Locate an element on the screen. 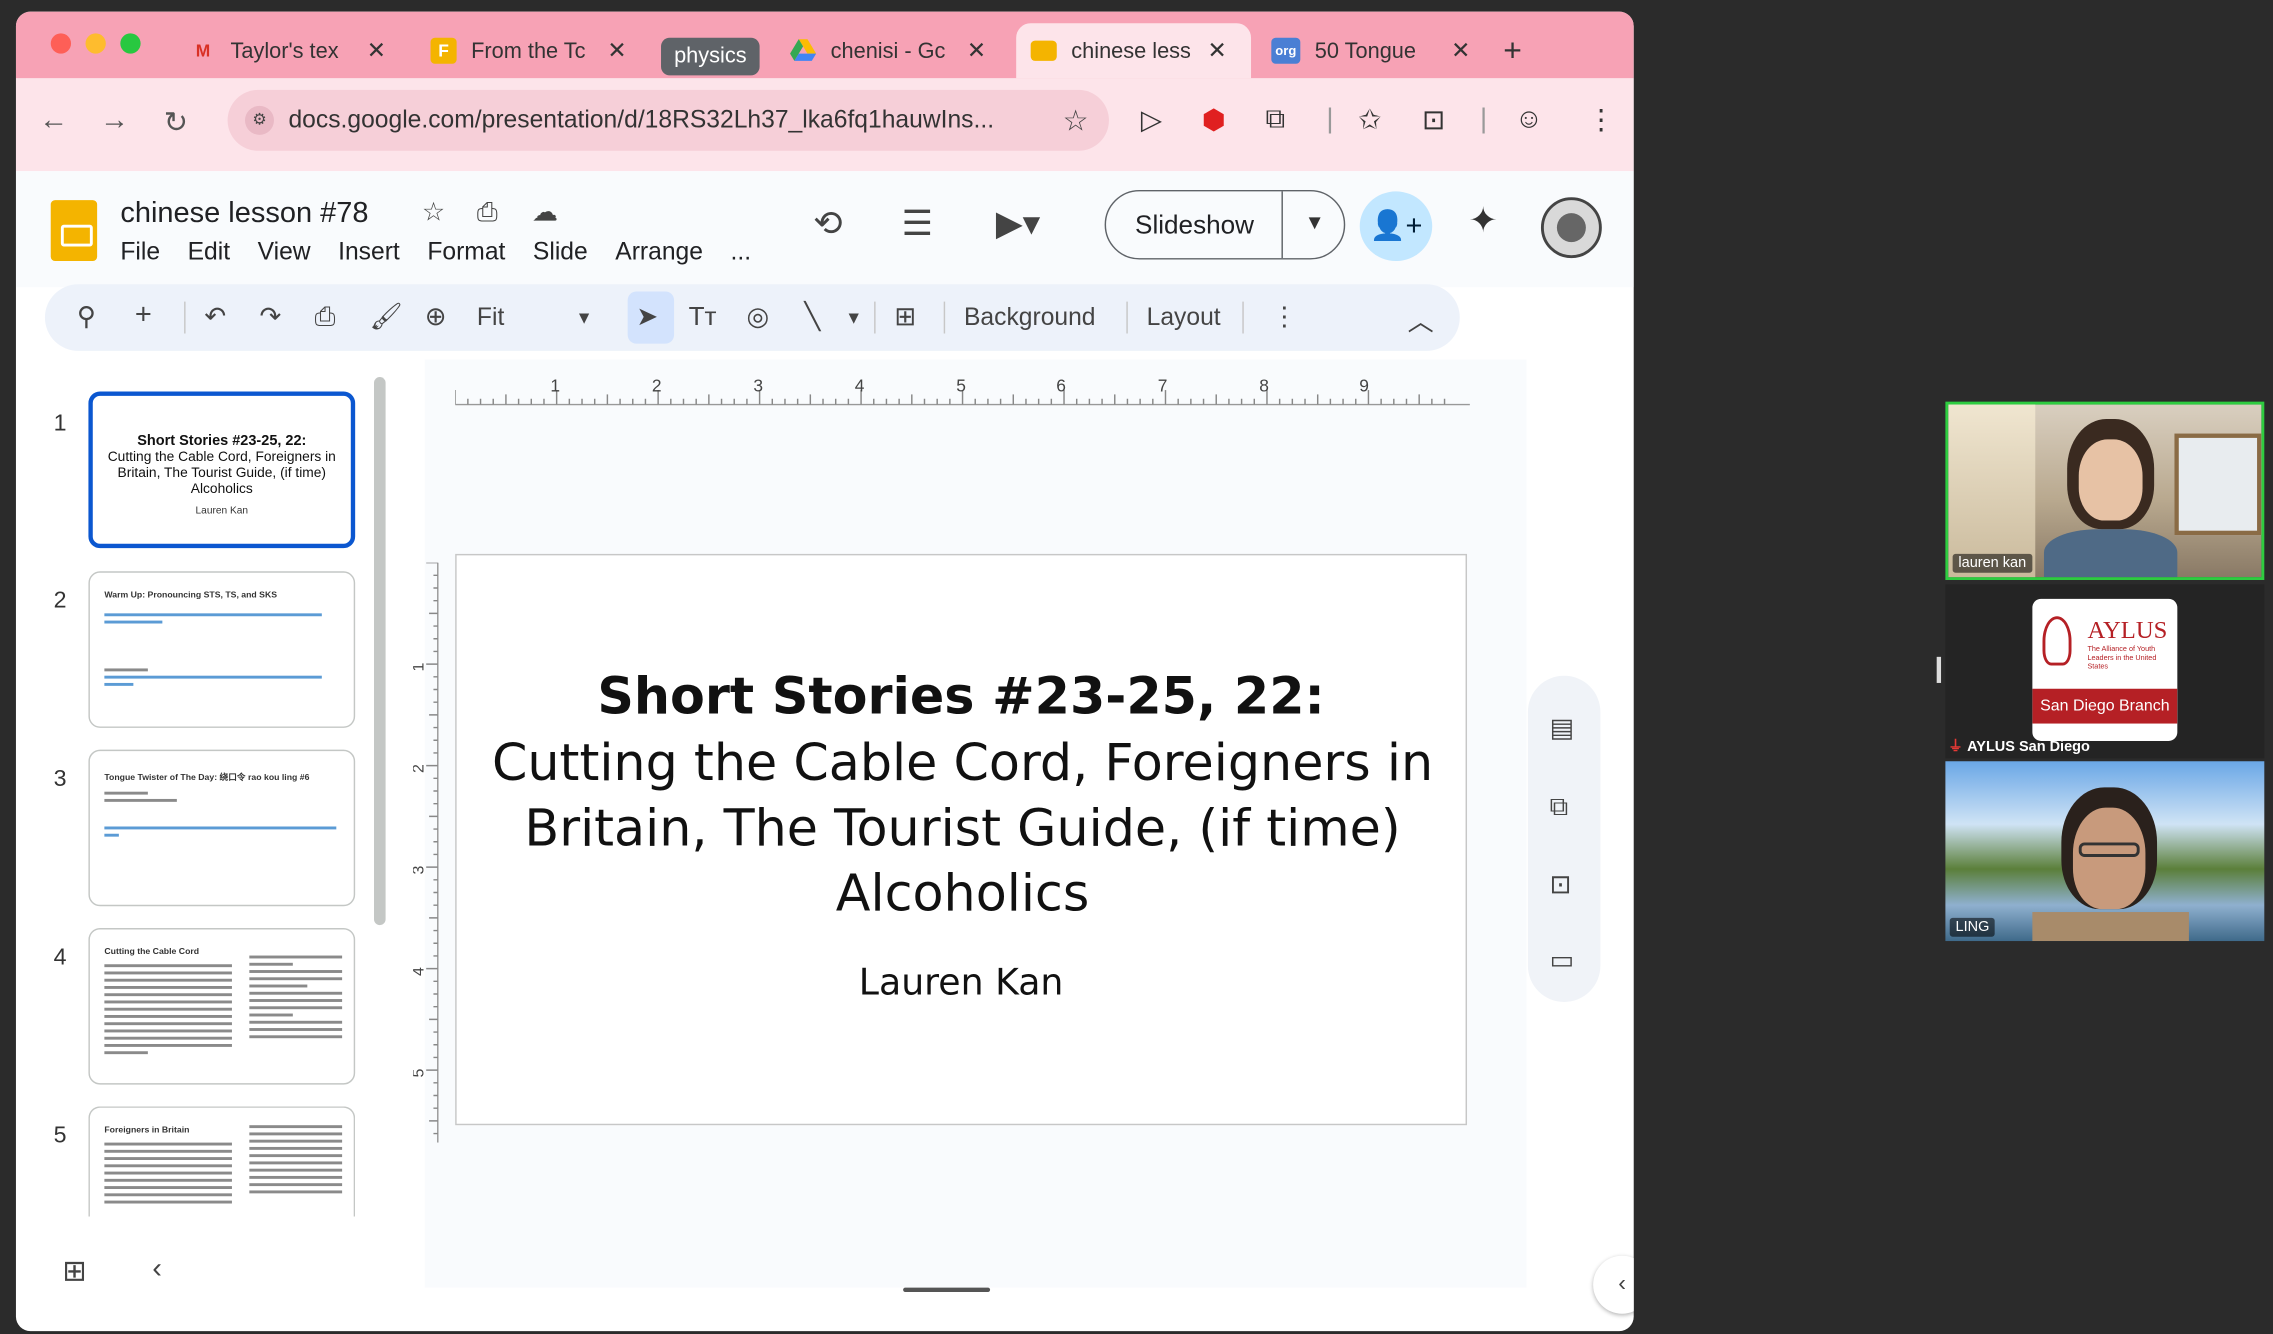 The height and width of the screenshot is (1334, 2273). tab-slides-active: chinese less ✕ is located at coordinates (1134, 51).